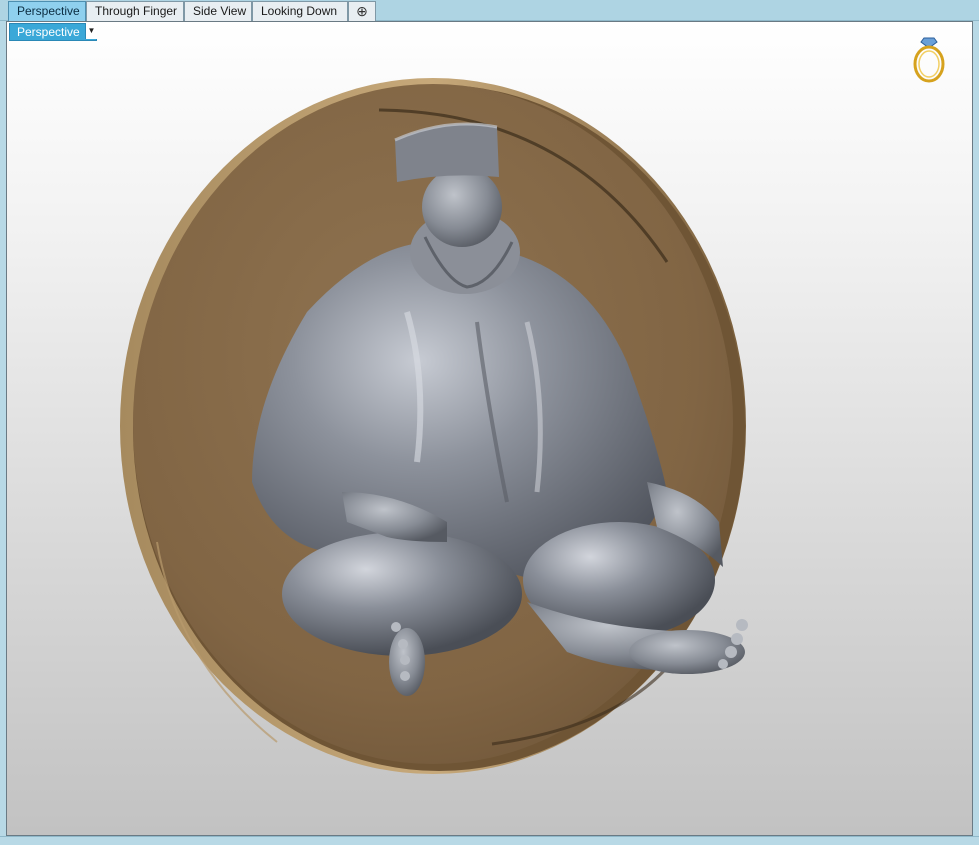 Image resolution: width=979 pixels, height=845 pixels. Describe the element at coordinates (218, 11) in the screenshot. I see `tab-side-view: Side View` at that location.